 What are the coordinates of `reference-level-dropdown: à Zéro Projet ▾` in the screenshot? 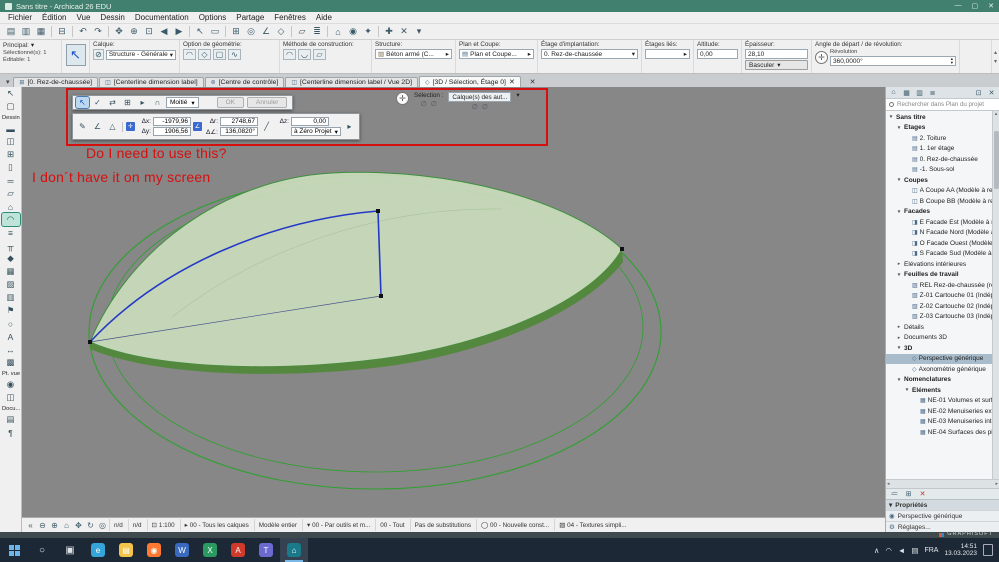 It's located at (316, 131).